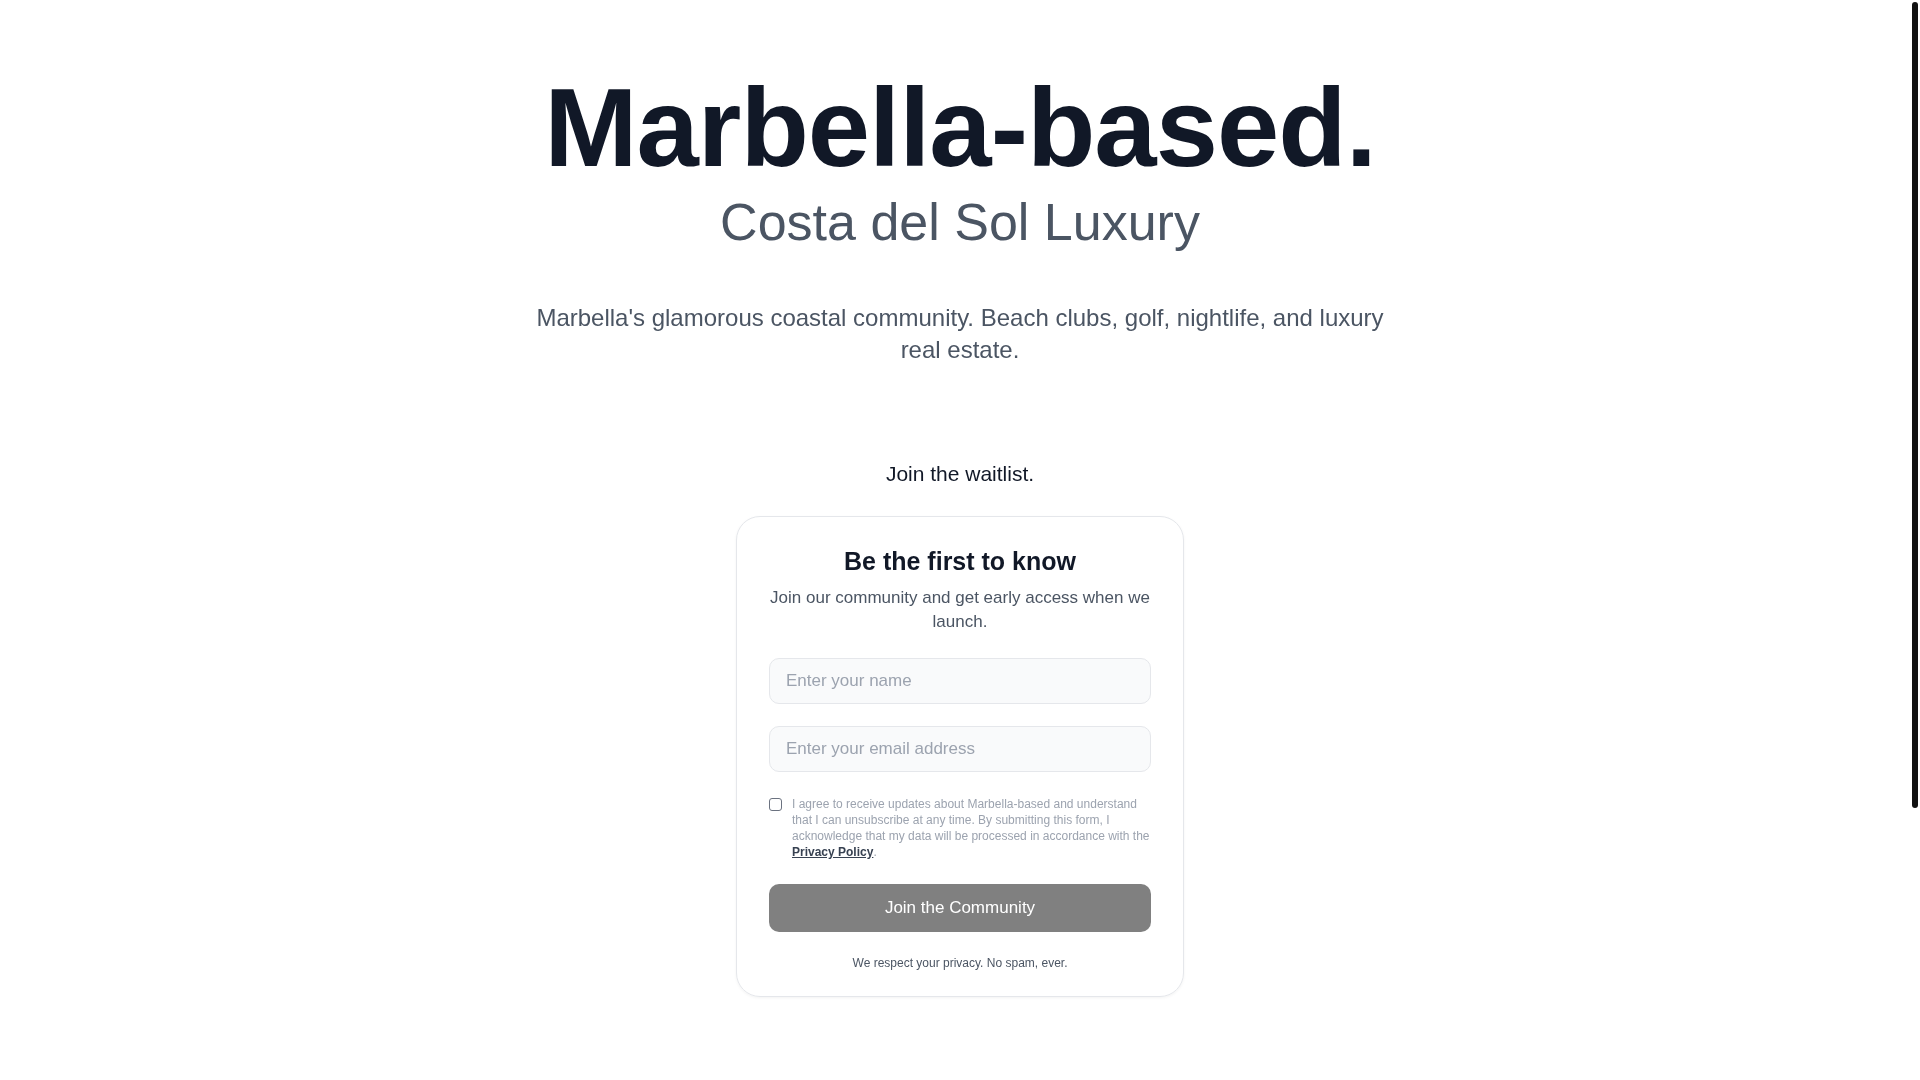 This screenshot has height=1080, width=1920. I want to click on input-field: Enter your email address, so click(960, 748).